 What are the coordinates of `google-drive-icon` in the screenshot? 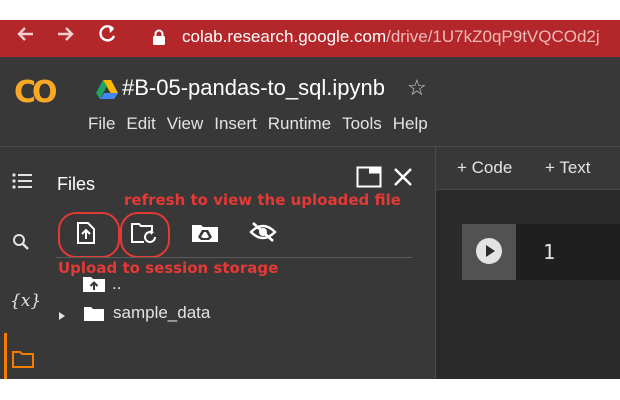 It's located at (107, 92).